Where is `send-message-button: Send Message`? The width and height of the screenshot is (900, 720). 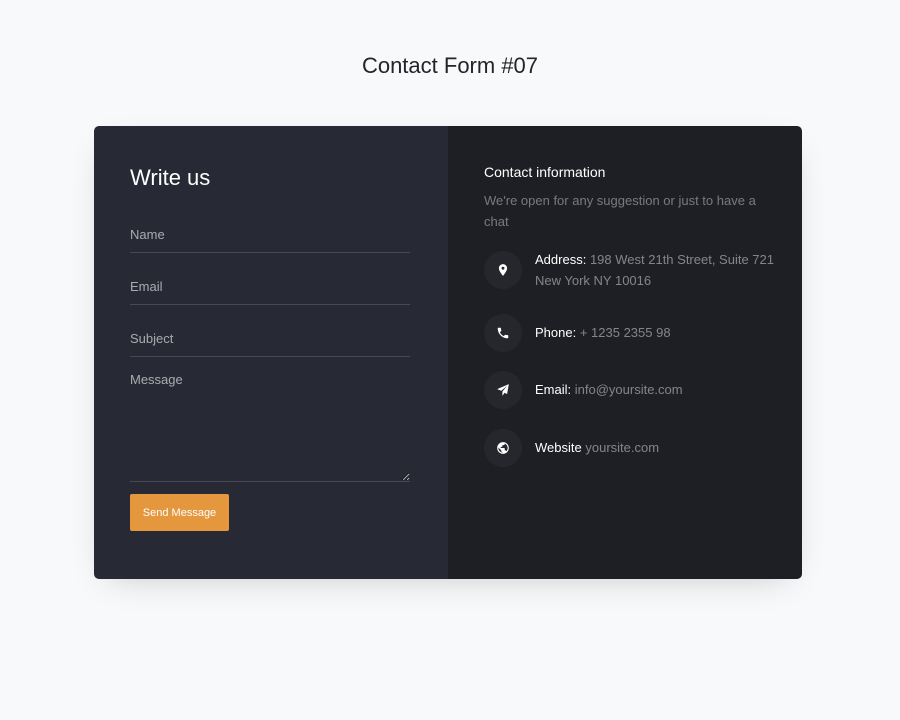 send-message-button: Send Message is located at coordinates (179, 512).